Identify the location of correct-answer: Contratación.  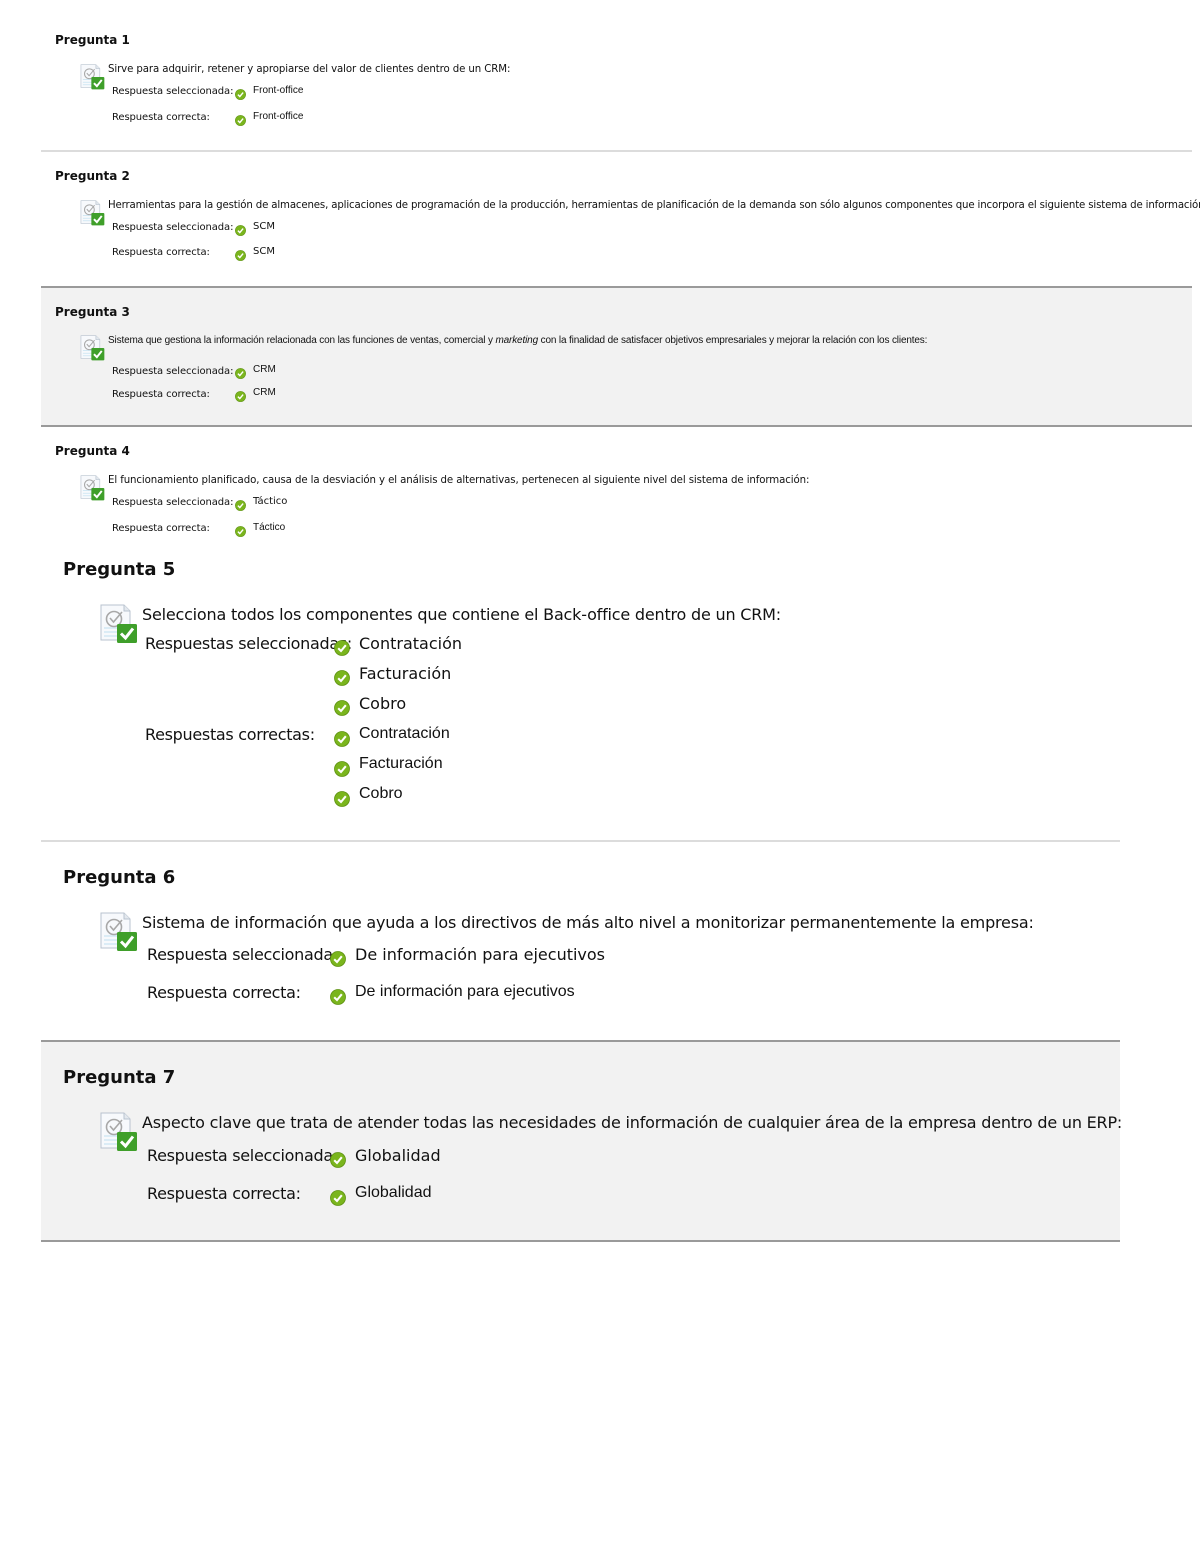
(392, 736).